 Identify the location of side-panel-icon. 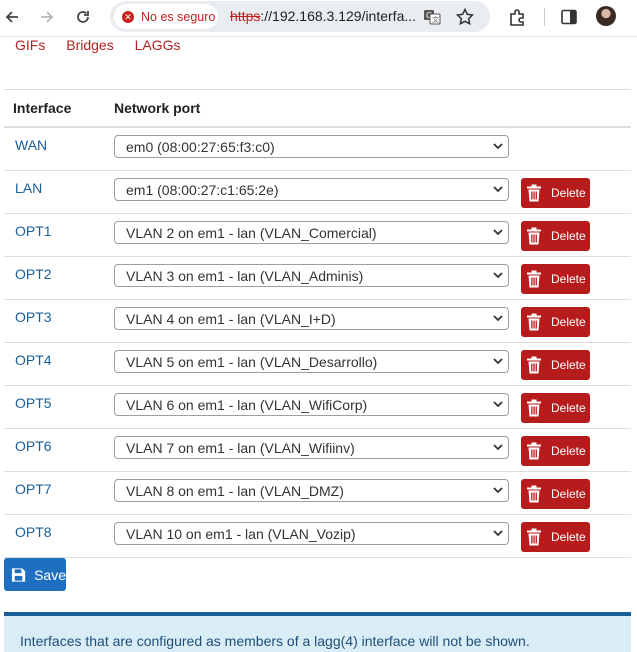
(569, 17).